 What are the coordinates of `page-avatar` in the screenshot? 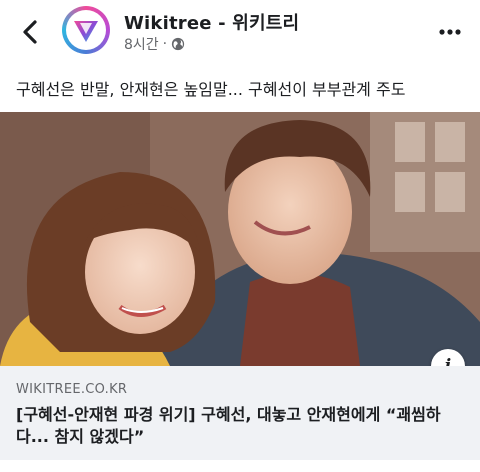 It's located at (86, 30).